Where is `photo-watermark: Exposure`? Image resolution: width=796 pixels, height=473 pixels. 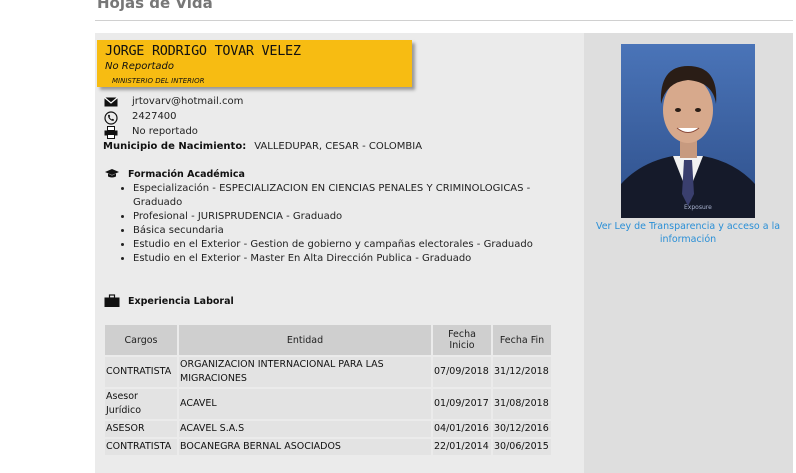
photo-watermark: Exposure is located at coordinates (698, 207).